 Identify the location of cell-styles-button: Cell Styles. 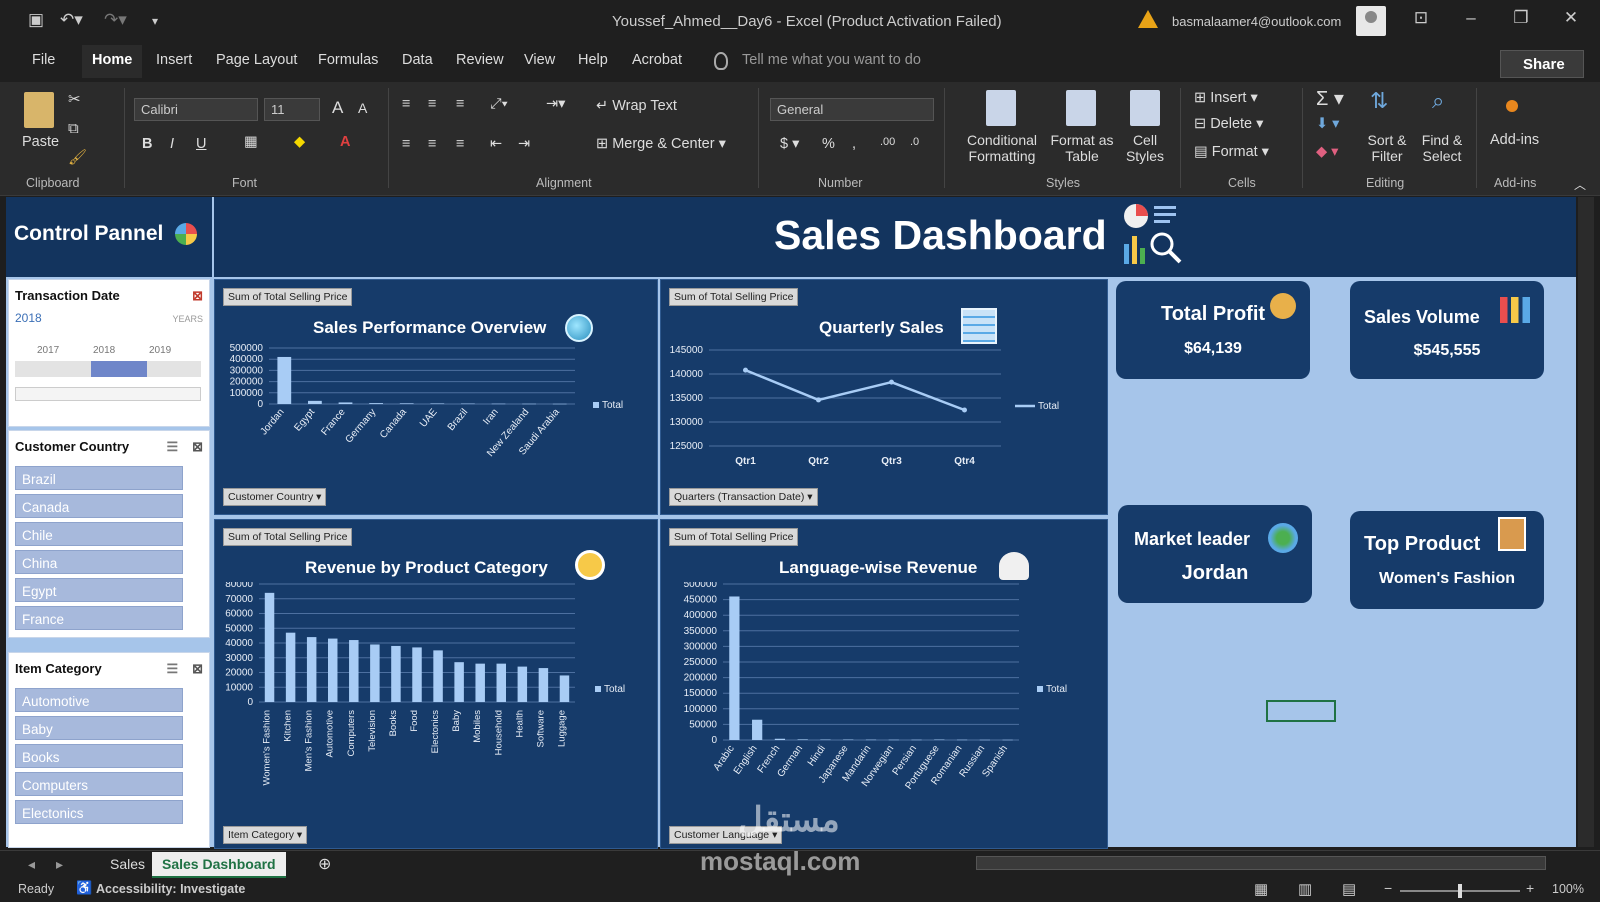
(1145, 148).